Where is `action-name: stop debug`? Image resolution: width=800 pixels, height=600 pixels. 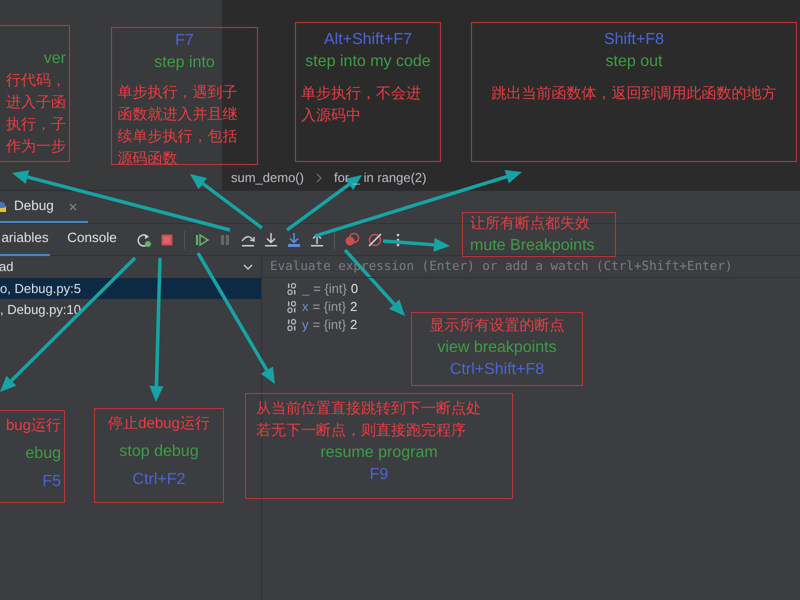 action-name: stop debug is located at coordinates (159, 452).